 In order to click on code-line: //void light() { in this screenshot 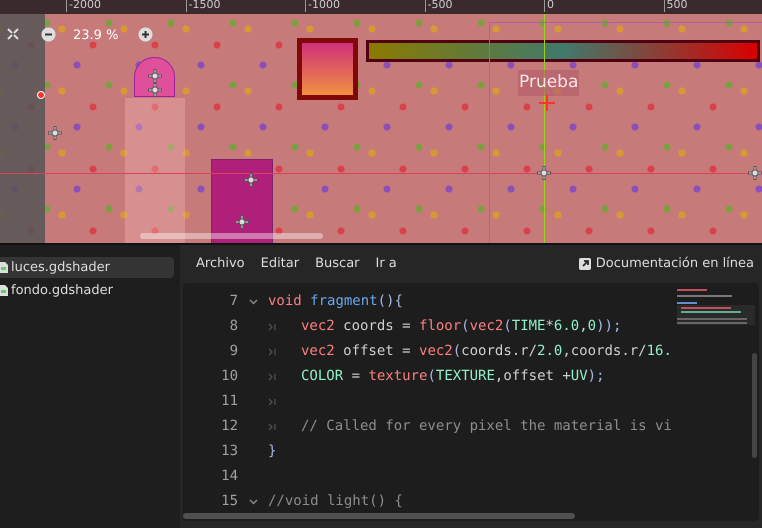, I will do `click(335, 501)`.